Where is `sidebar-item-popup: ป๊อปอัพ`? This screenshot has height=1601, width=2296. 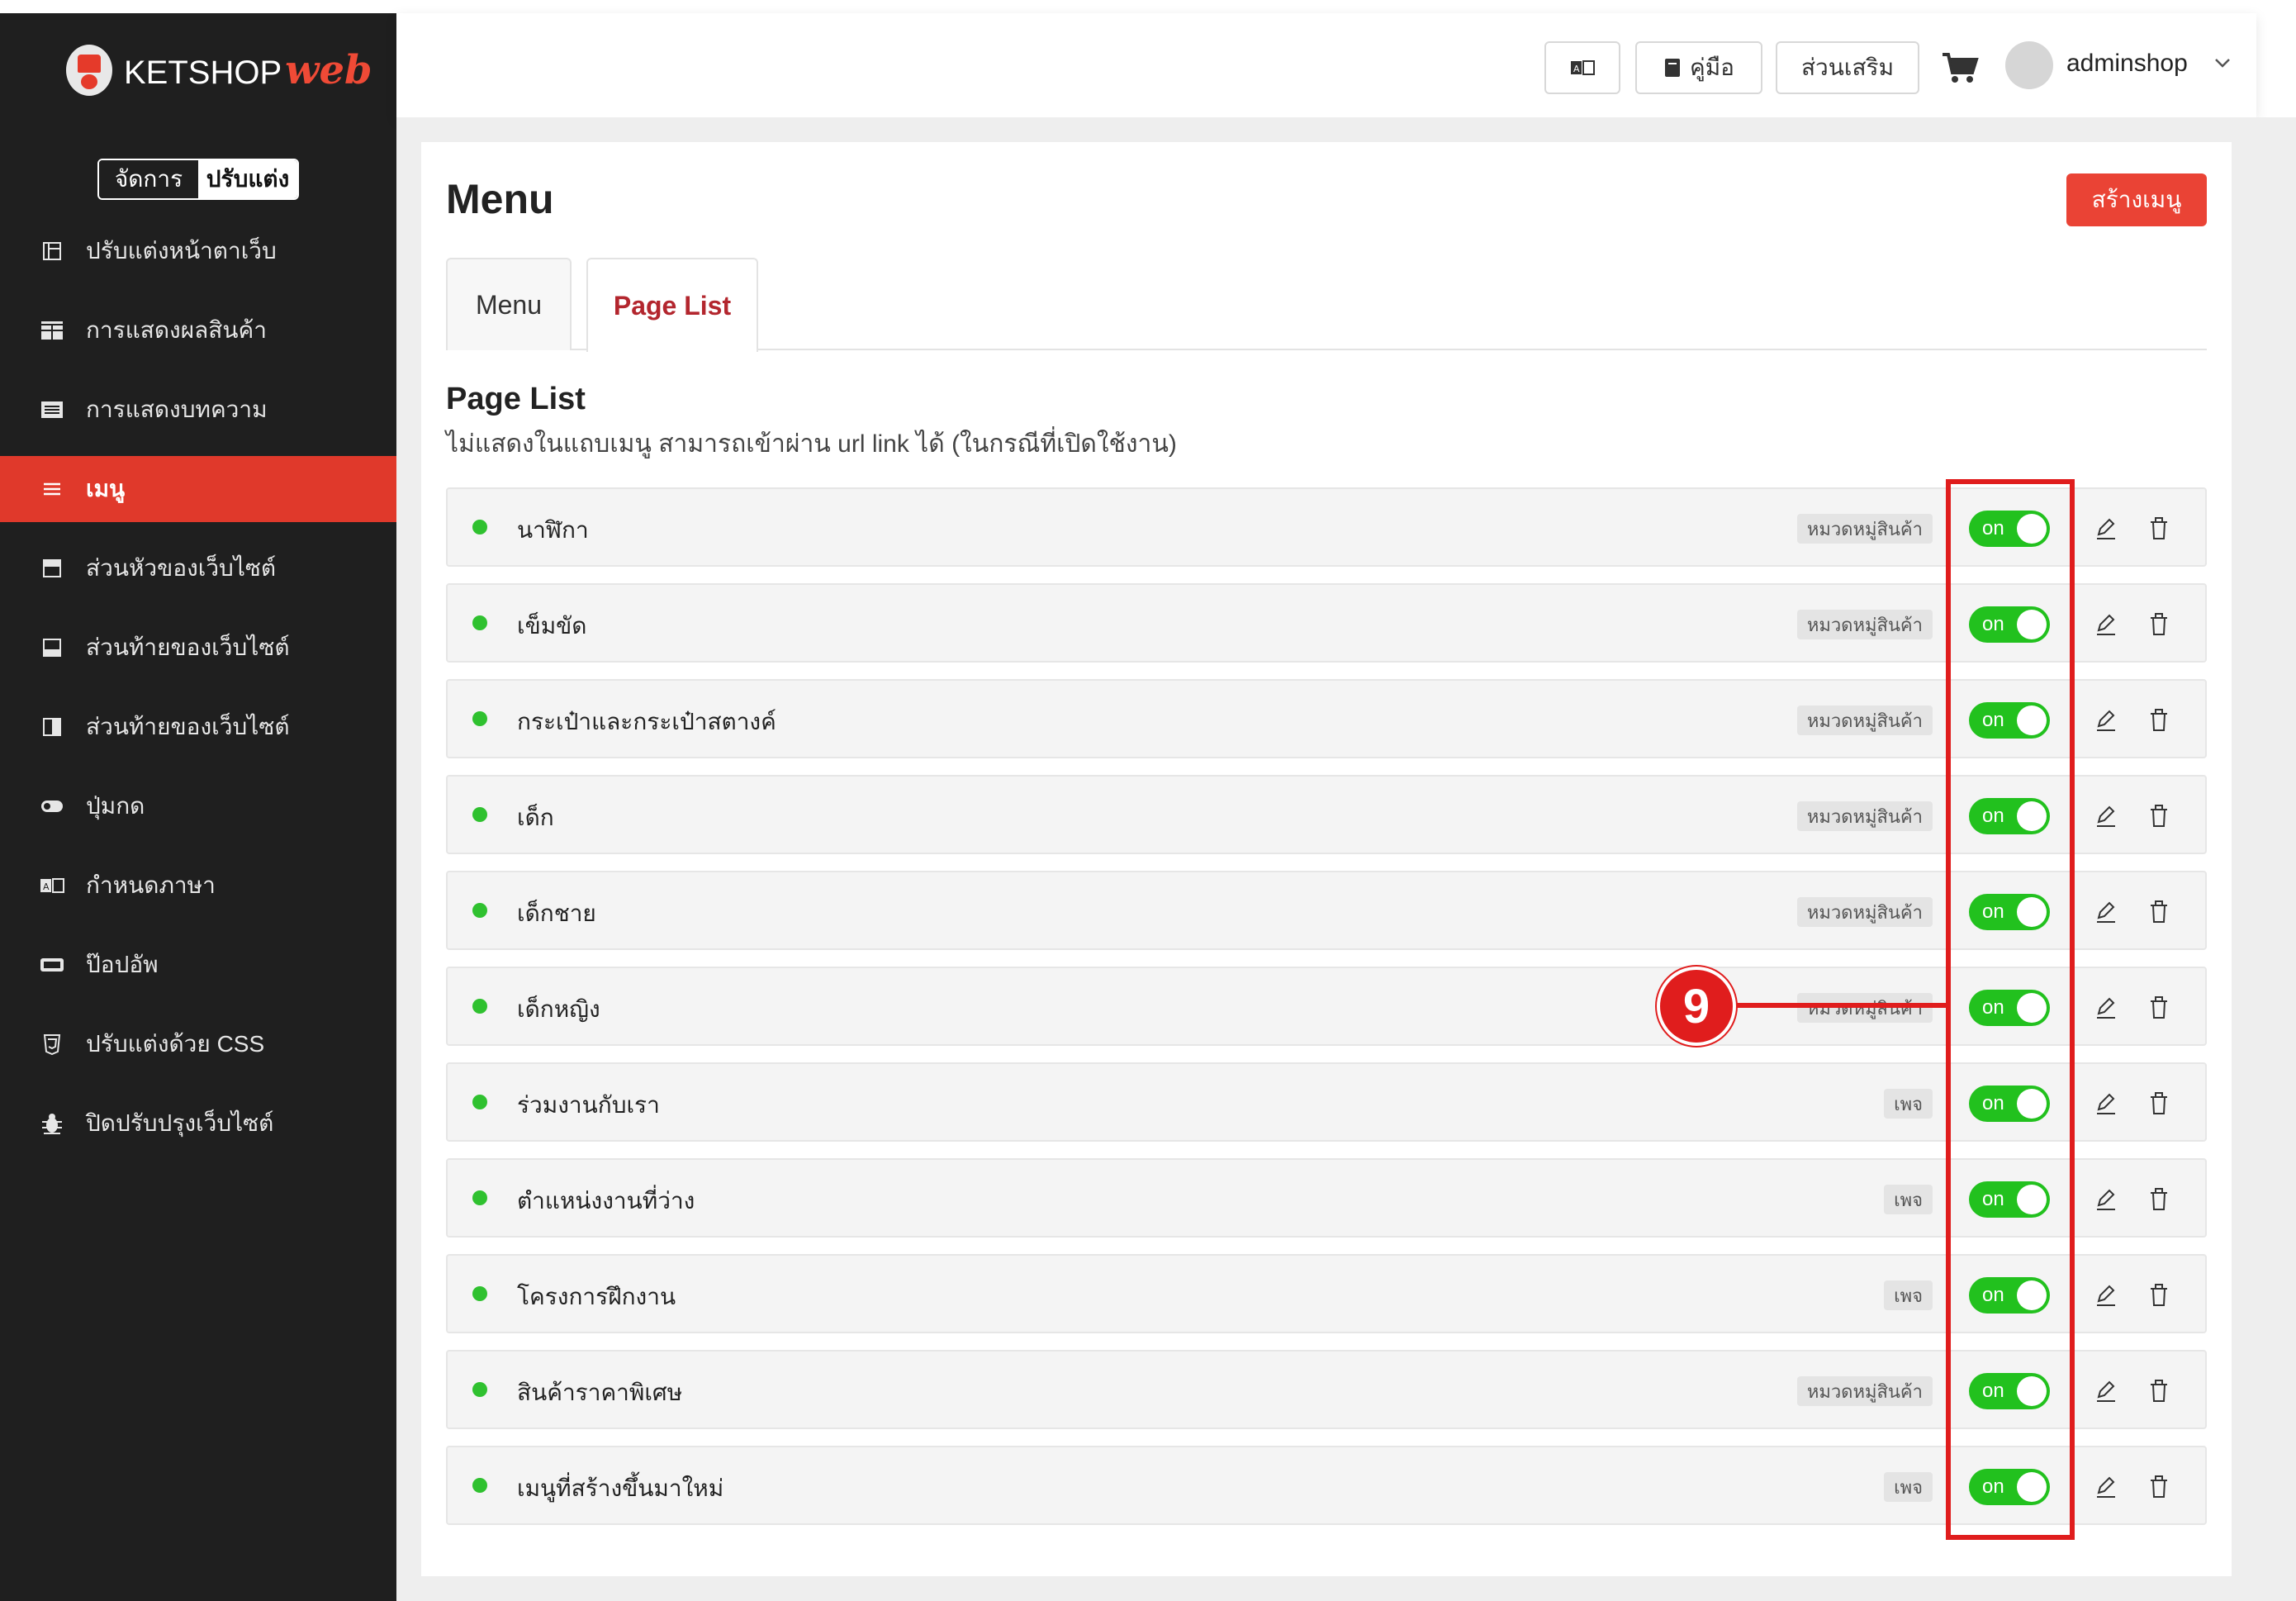 sidebar-item-popup: ป๊อปอัพ is located at coordinates (198, 965).